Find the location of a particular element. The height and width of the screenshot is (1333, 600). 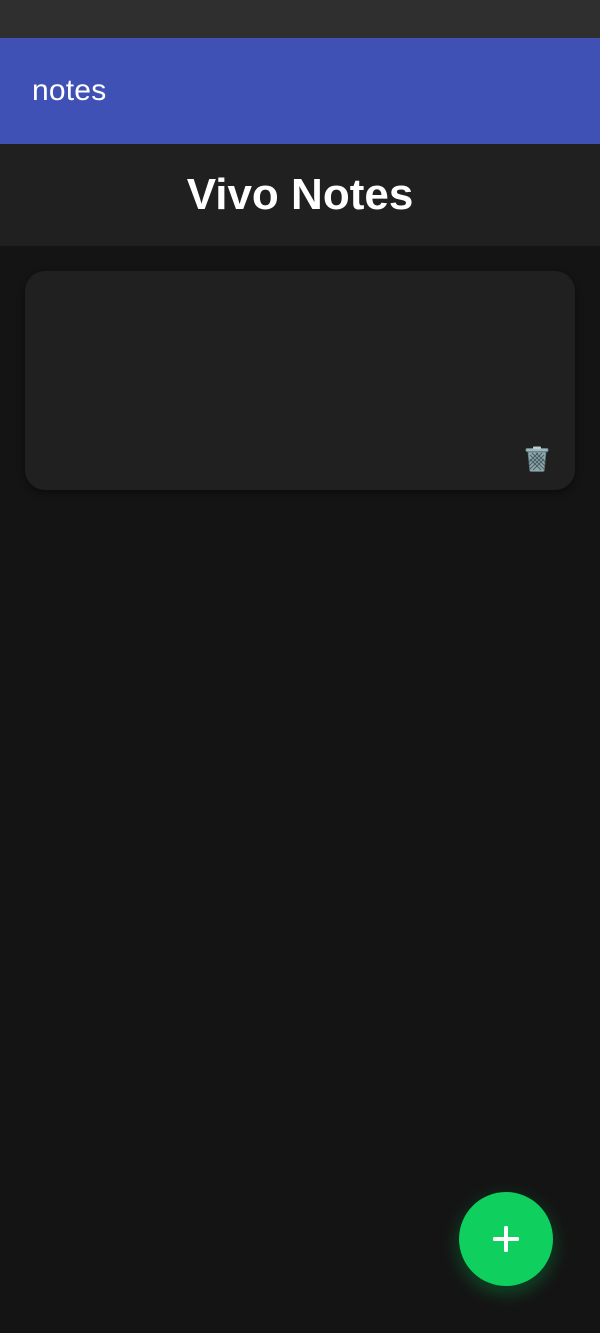

page-title: Vivo Notes is located at coordinates (300, 194).